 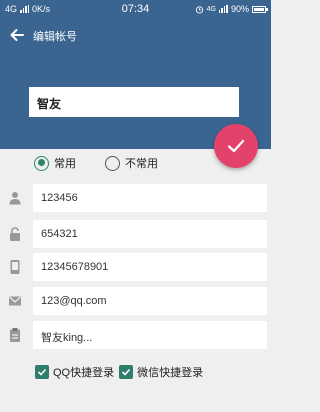 I want to click on clipboard-icon, so click(x=15, y=335).